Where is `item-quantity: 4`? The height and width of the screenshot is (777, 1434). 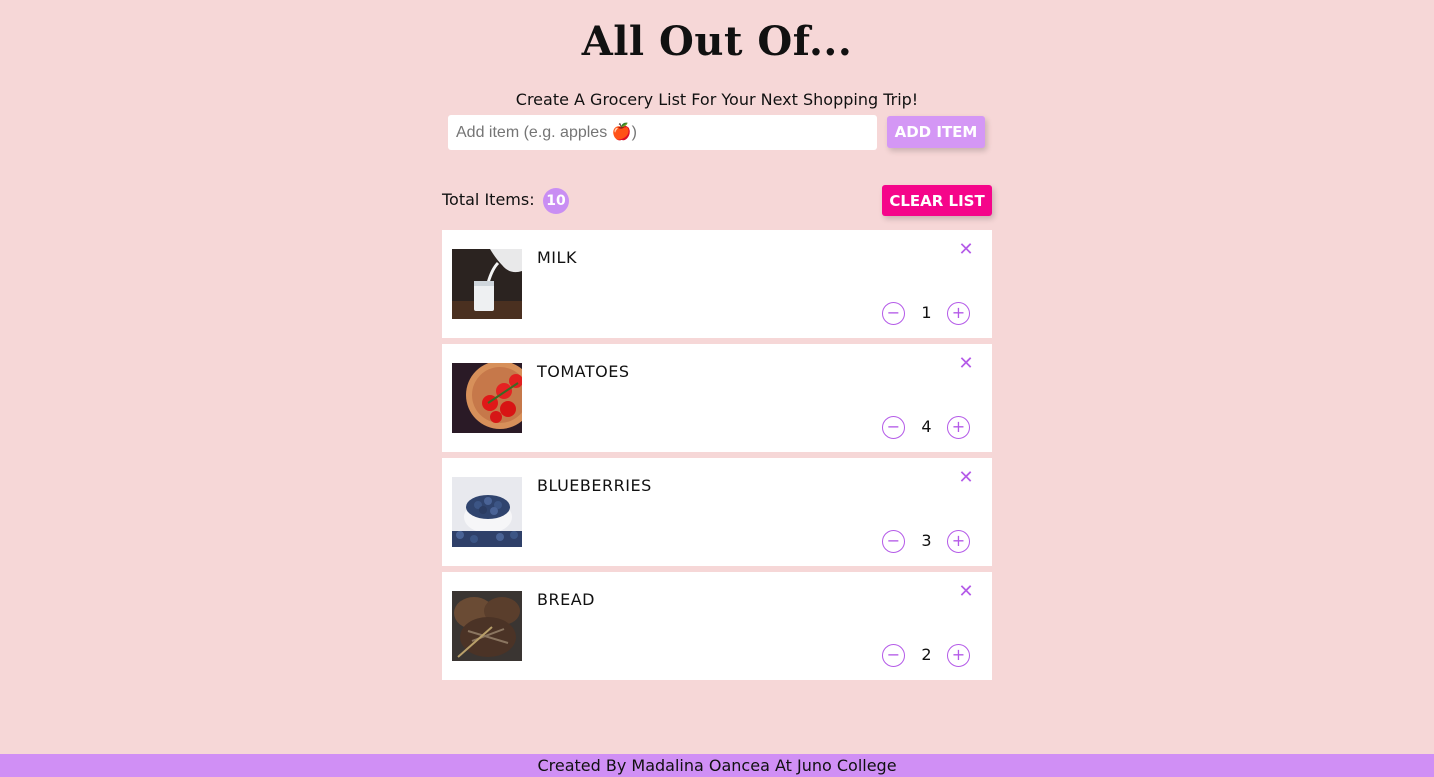
item-quantity: 4 is located at coordinates (926, 426).